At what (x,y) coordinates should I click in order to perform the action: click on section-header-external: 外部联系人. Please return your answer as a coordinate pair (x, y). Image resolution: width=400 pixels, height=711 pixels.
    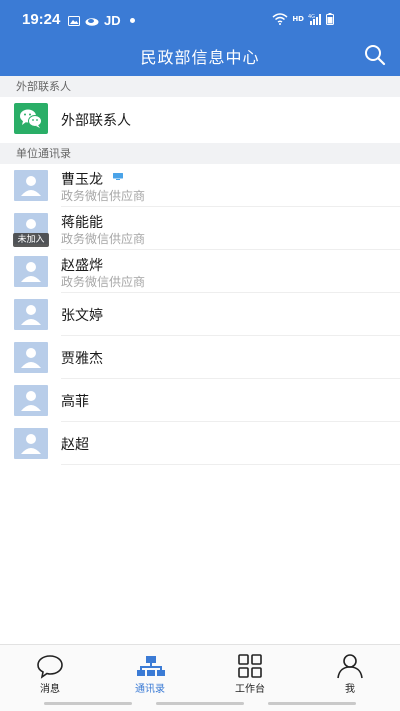
    Looking at the image, I should click on (200, 86).